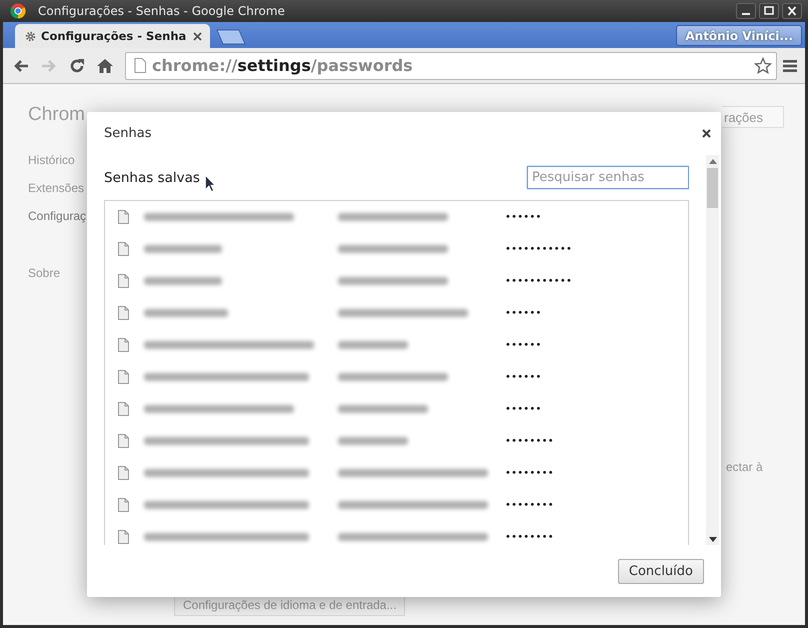 Image resolution: width=808 pixels, height=628 pixels. I want to click on window-title: Configurações - Senhas - Google Chrome, so click(162, 11).